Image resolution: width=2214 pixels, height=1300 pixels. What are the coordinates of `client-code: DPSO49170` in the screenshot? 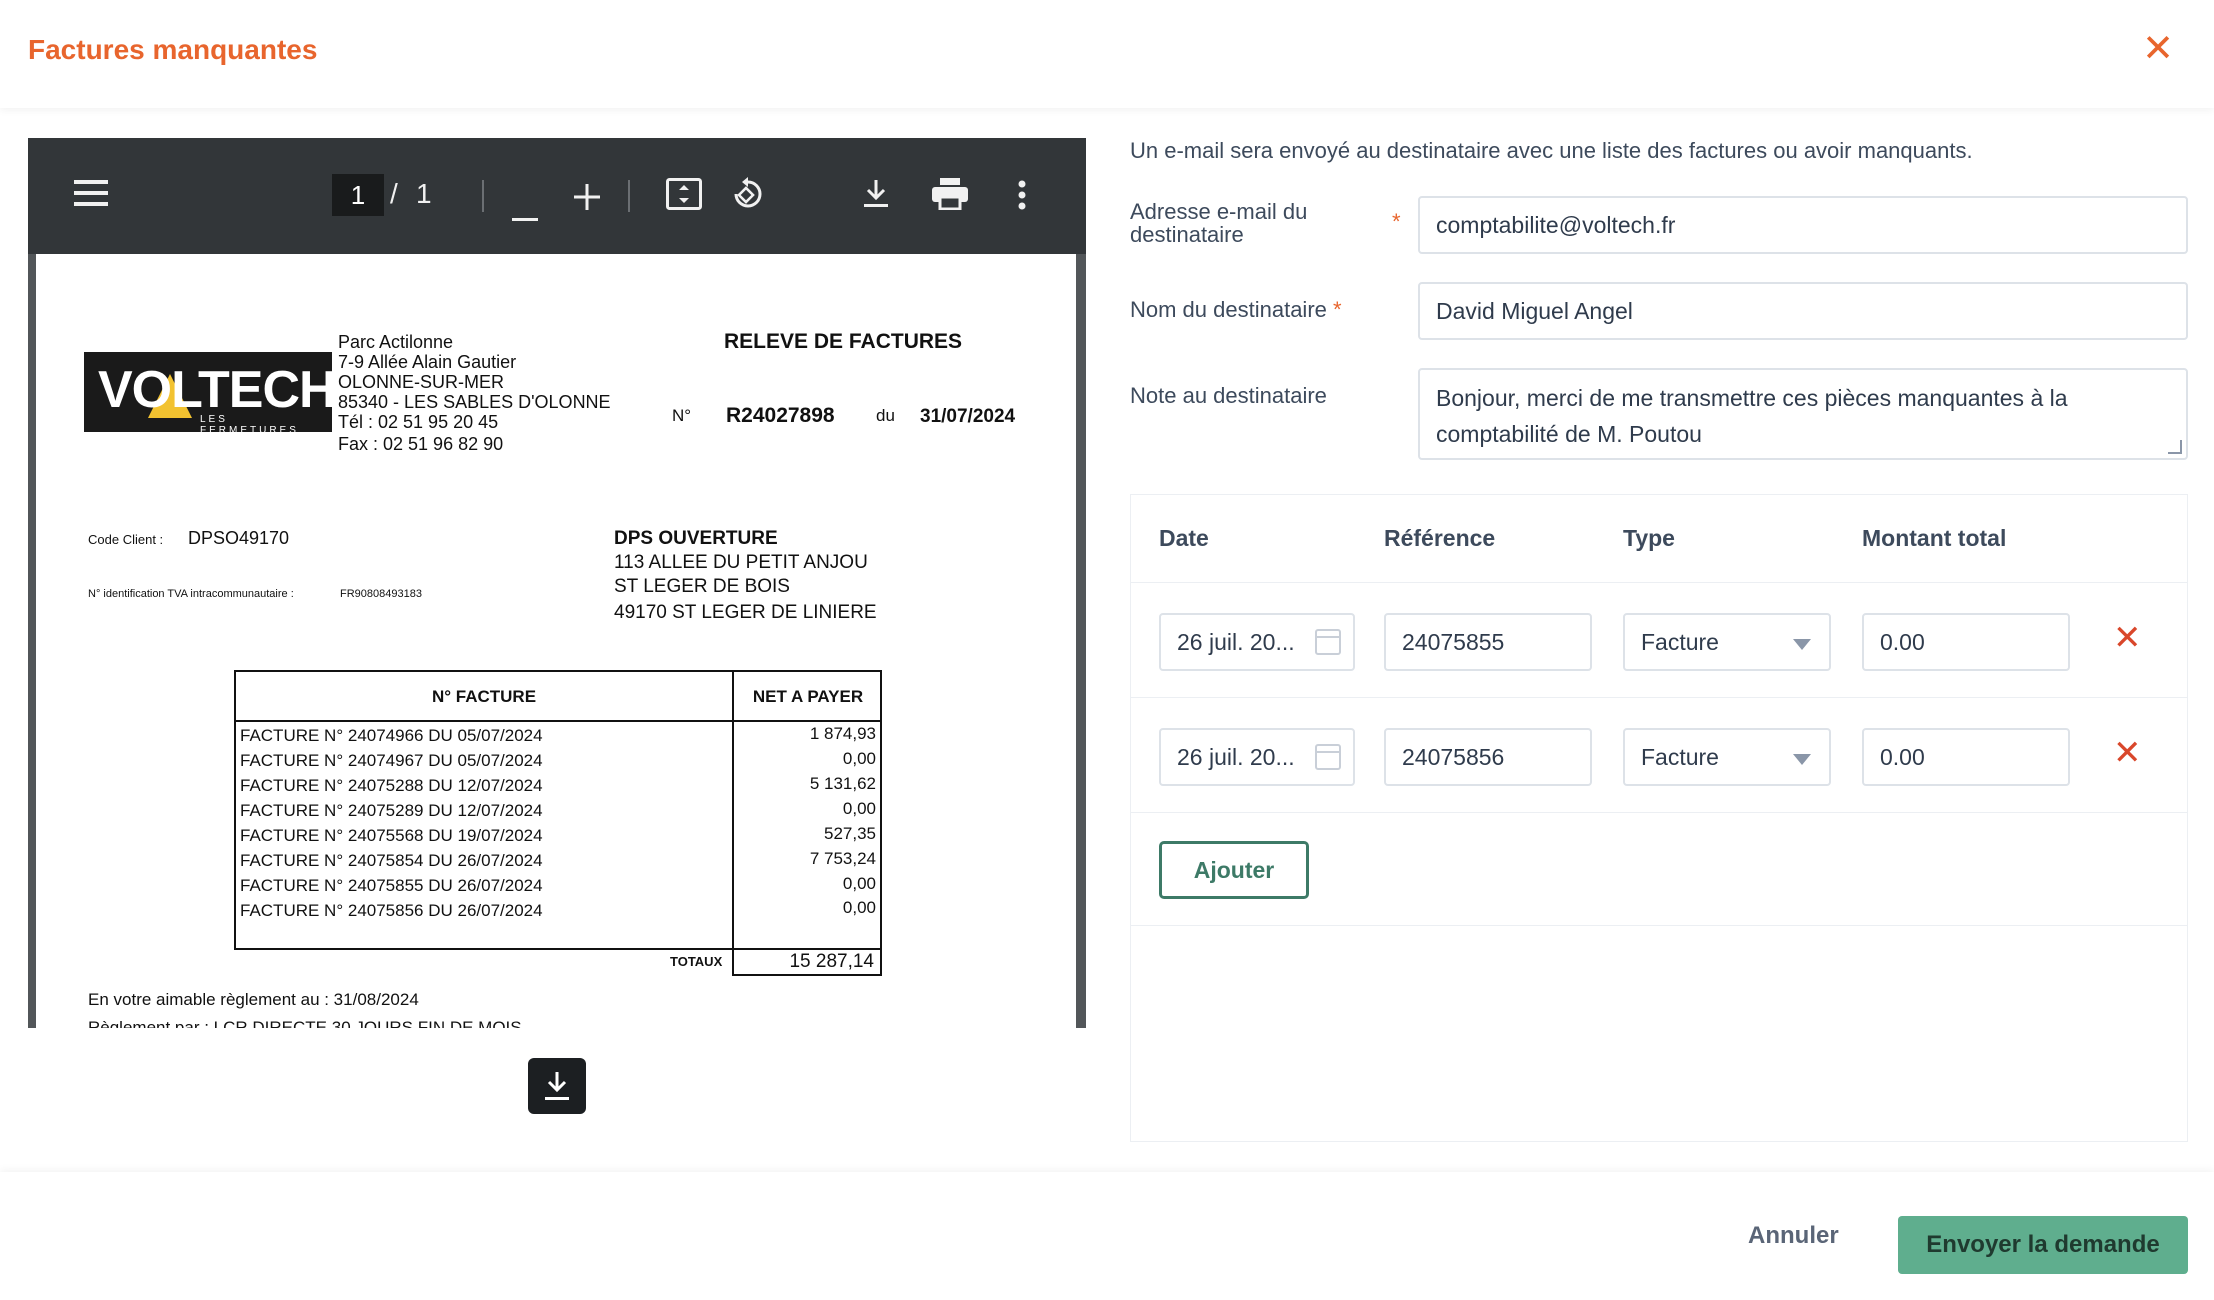 It's located at (239, 538).